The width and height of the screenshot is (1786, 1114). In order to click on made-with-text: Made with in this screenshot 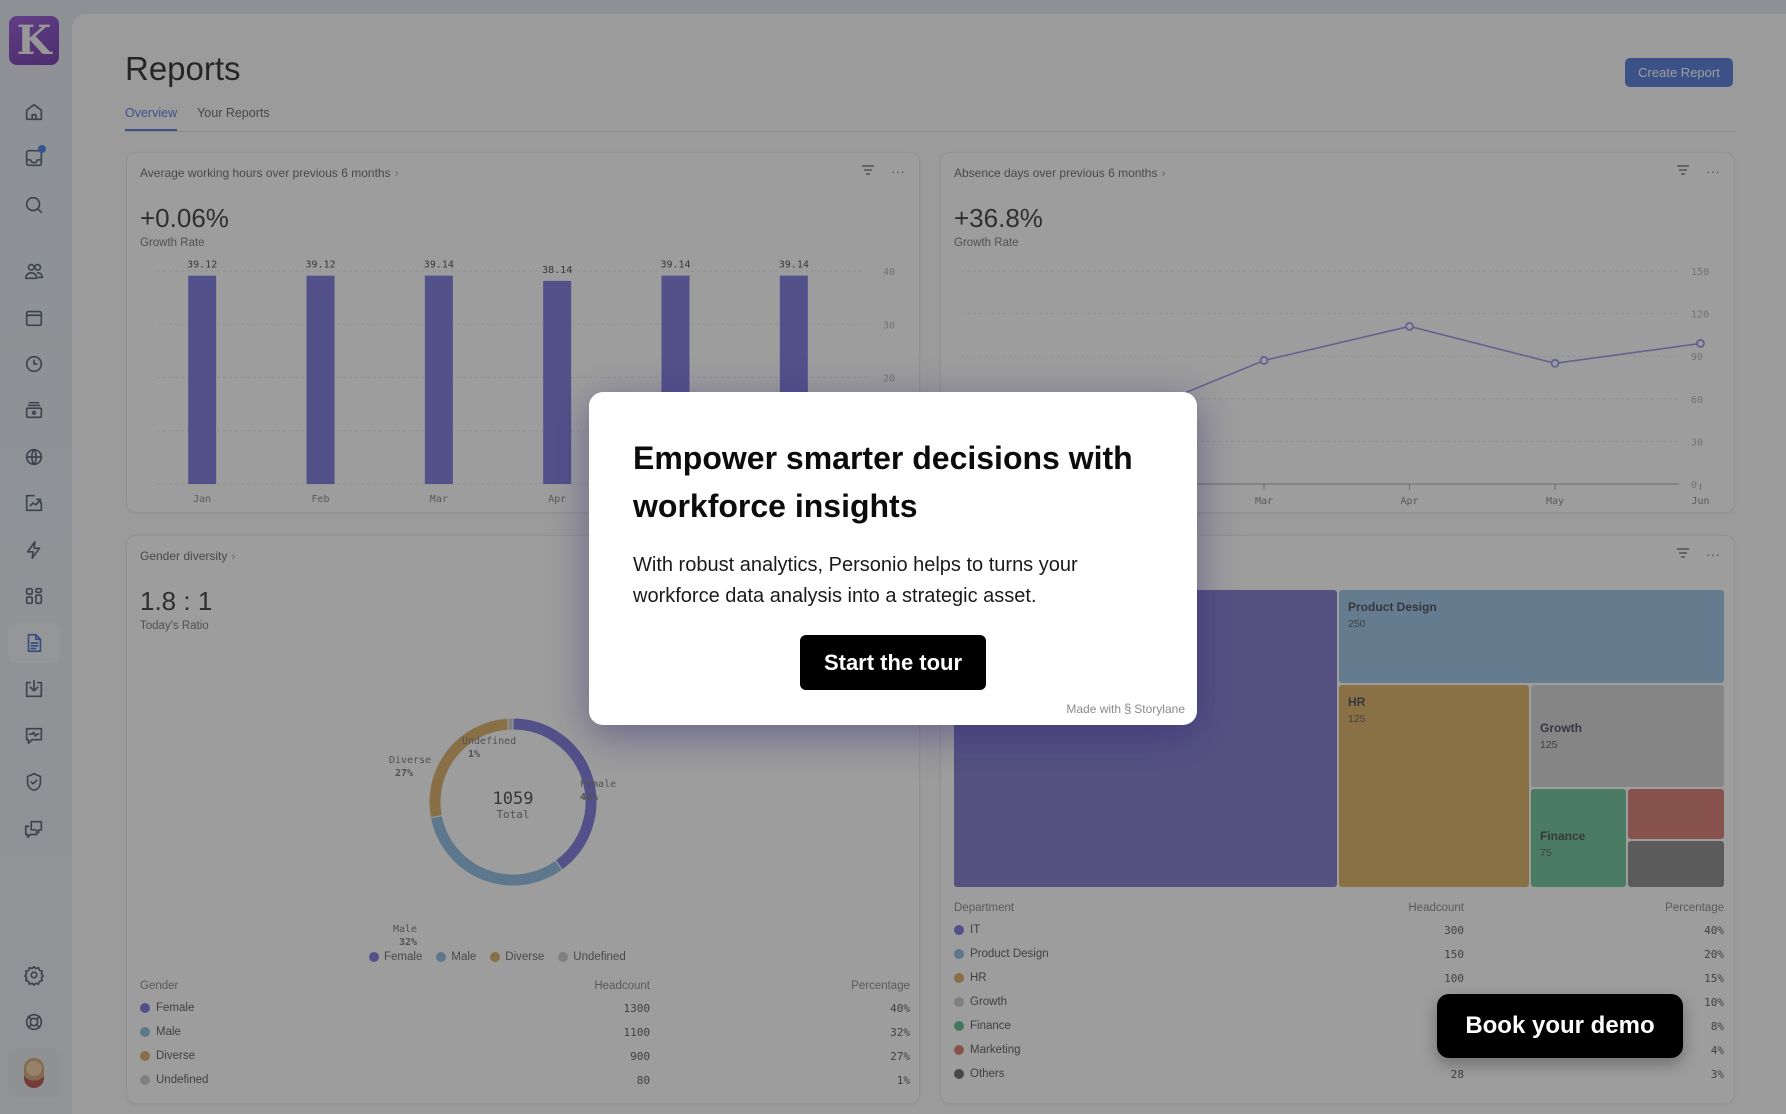, I will do `click(1094, 708)`.